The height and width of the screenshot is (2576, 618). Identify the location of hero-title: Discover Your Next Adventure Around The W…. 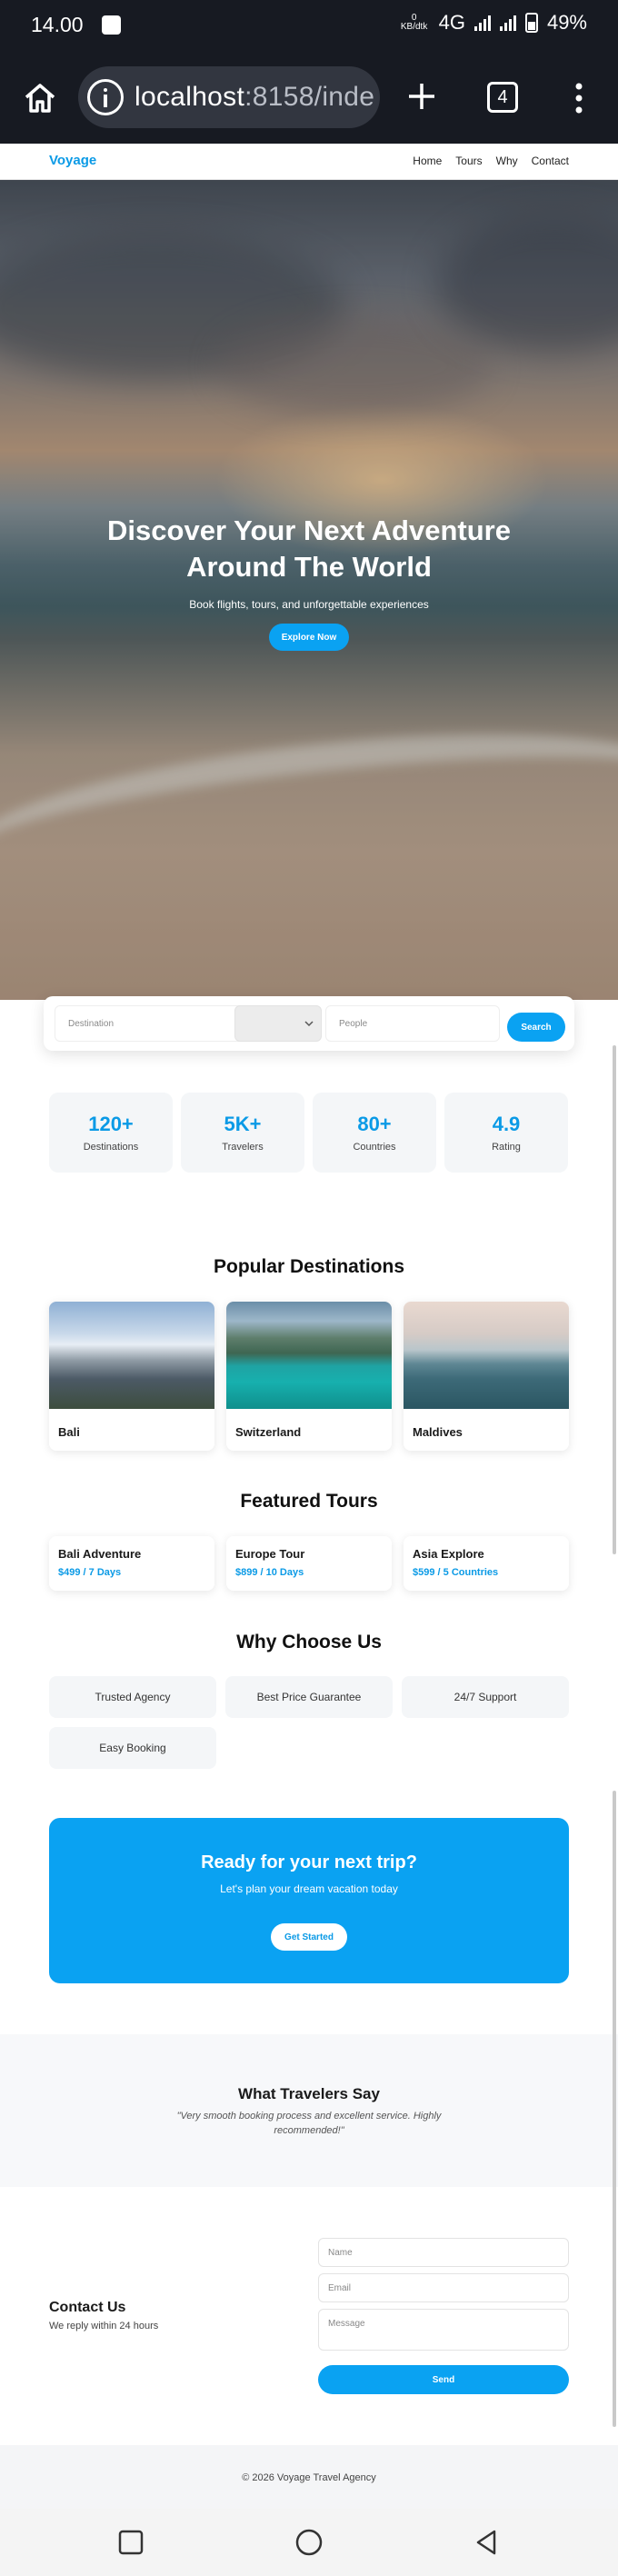
(309, 549).